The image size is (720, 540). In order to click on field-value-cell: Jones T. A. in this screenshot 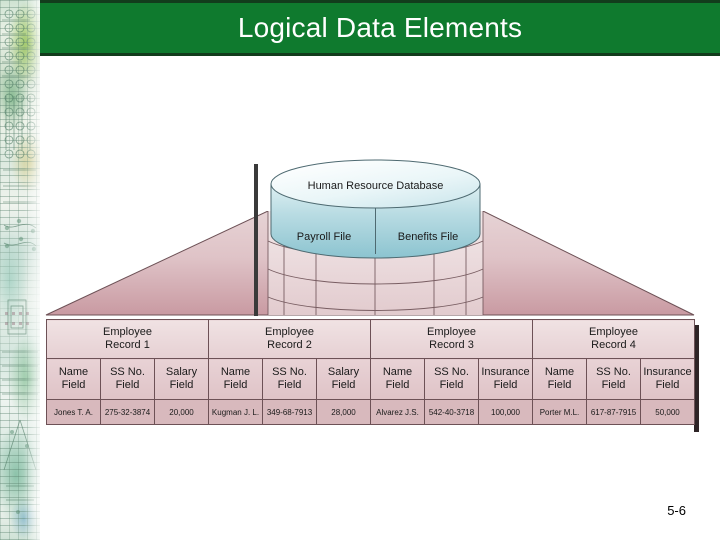, I will do `click(73, 412)`.